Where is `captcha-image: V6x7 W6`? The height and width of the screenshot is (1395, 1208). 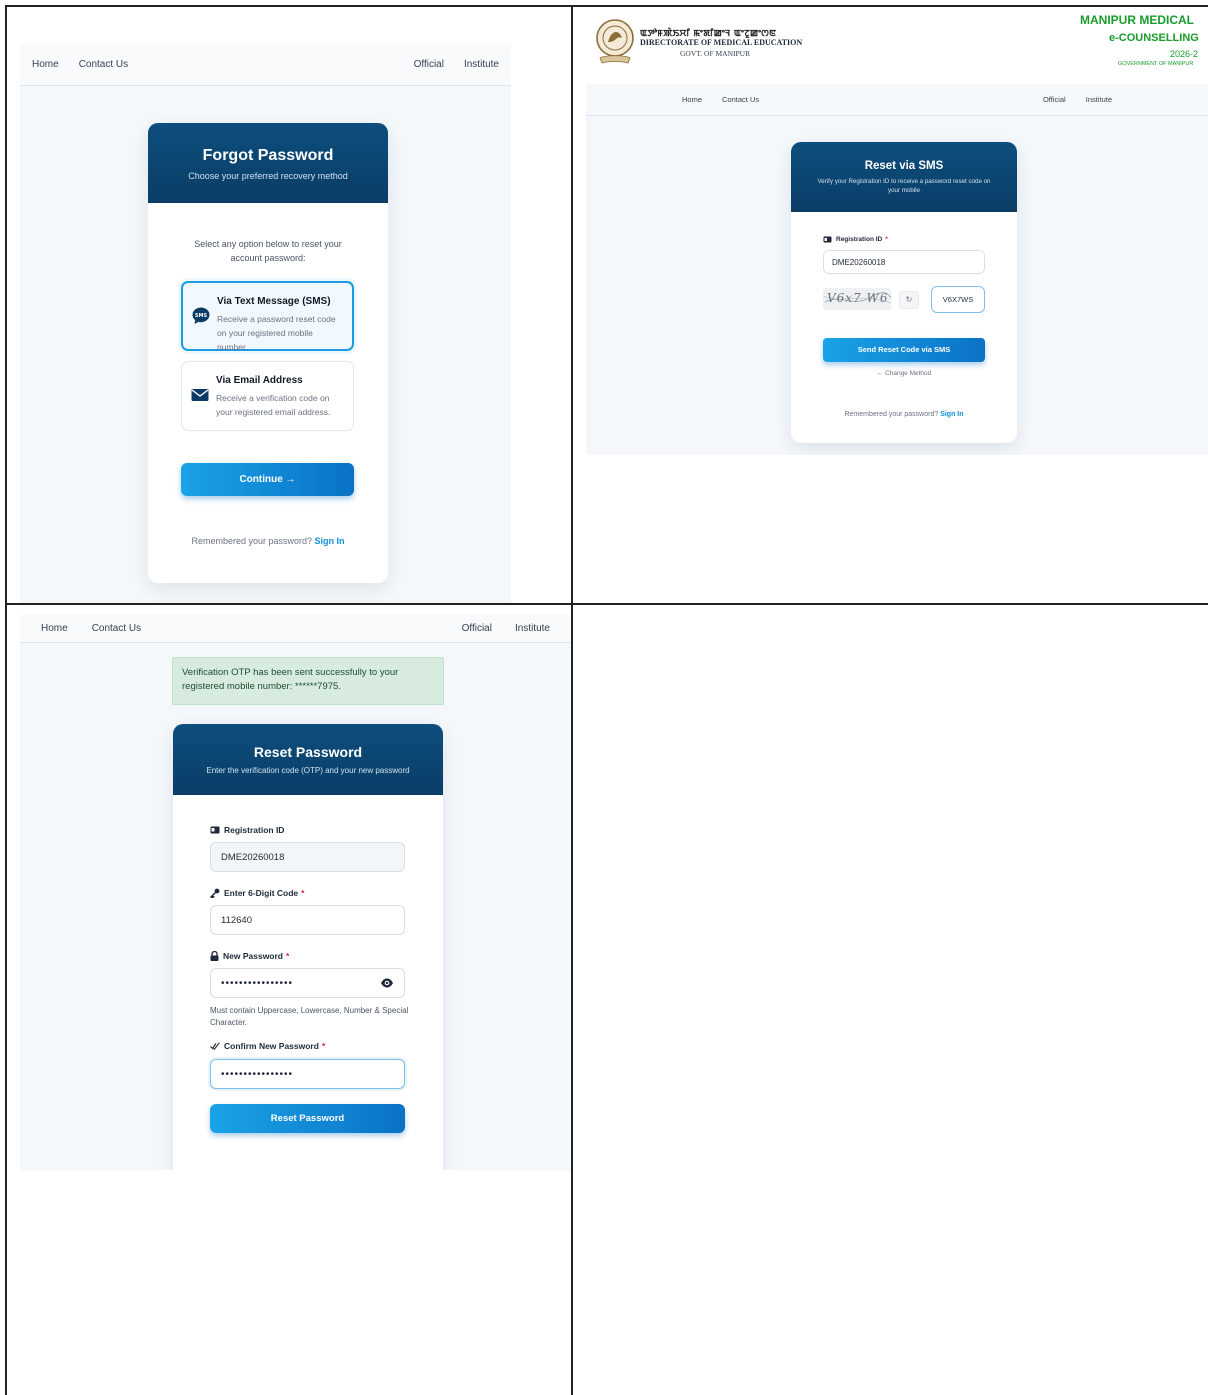
captcha-image: V6x7 W6 is located at coordinates (857, 299).